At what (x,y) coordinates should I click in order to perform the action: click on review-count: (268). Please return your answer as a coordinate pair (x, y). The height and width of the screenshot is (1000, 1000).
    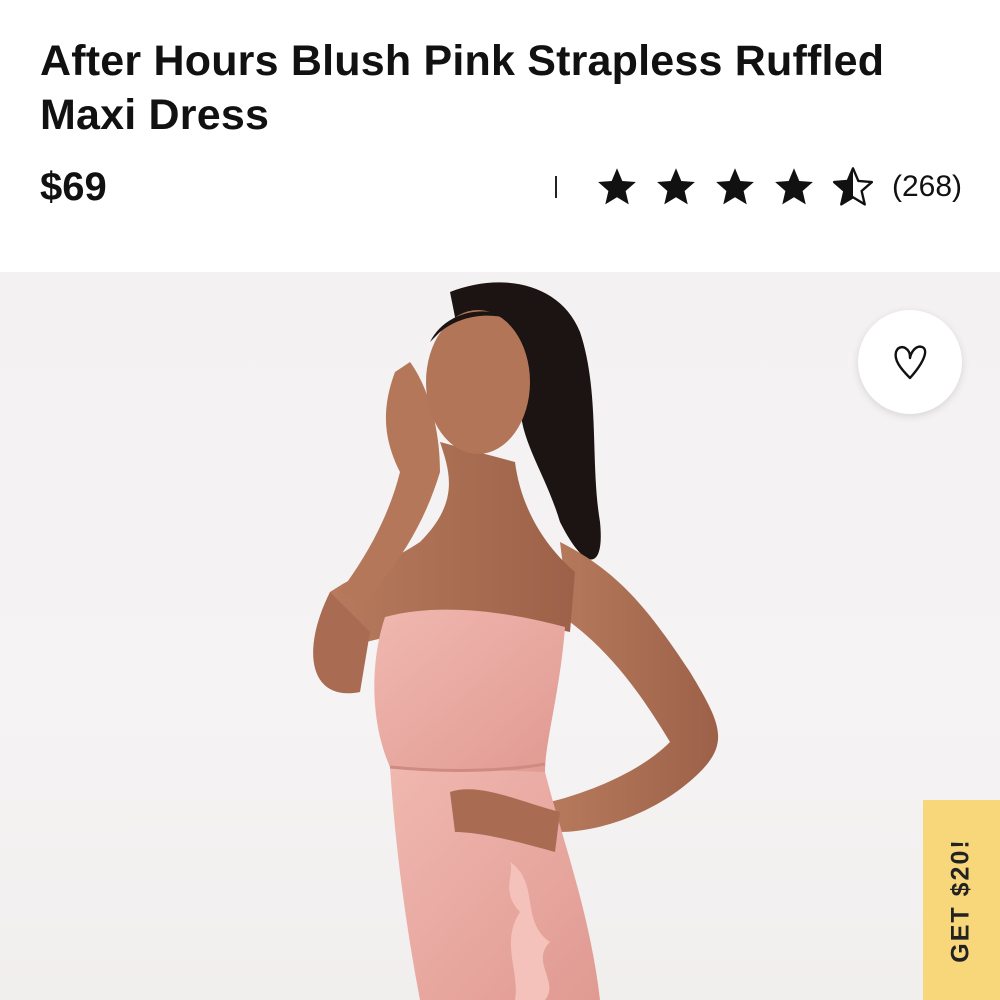
    Looking at the image, I should click on (927, 187).